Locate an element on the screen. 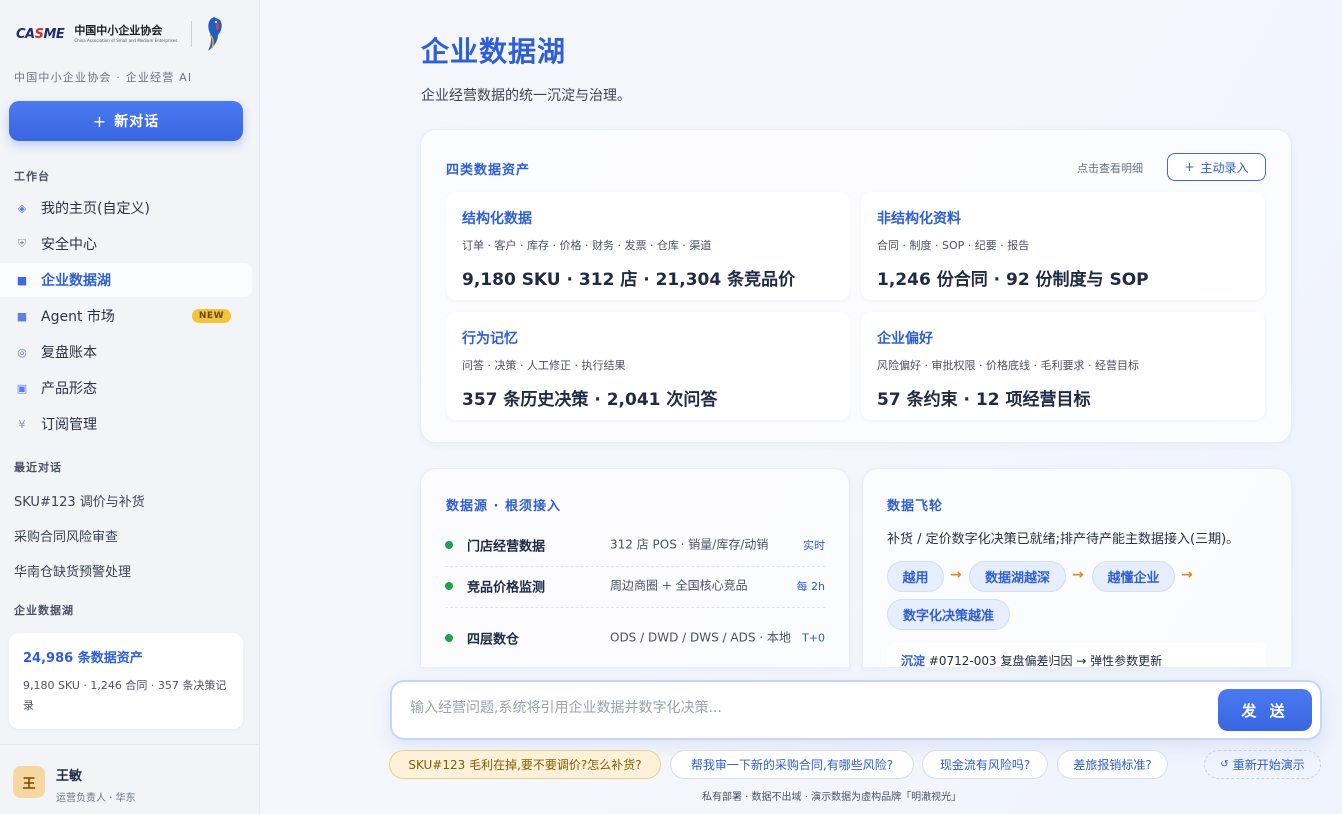  deposit-log: 沉淀 #0712-003 复盘偏差归因 → 弹性参数更新 is located at coordinates (1076, 655).